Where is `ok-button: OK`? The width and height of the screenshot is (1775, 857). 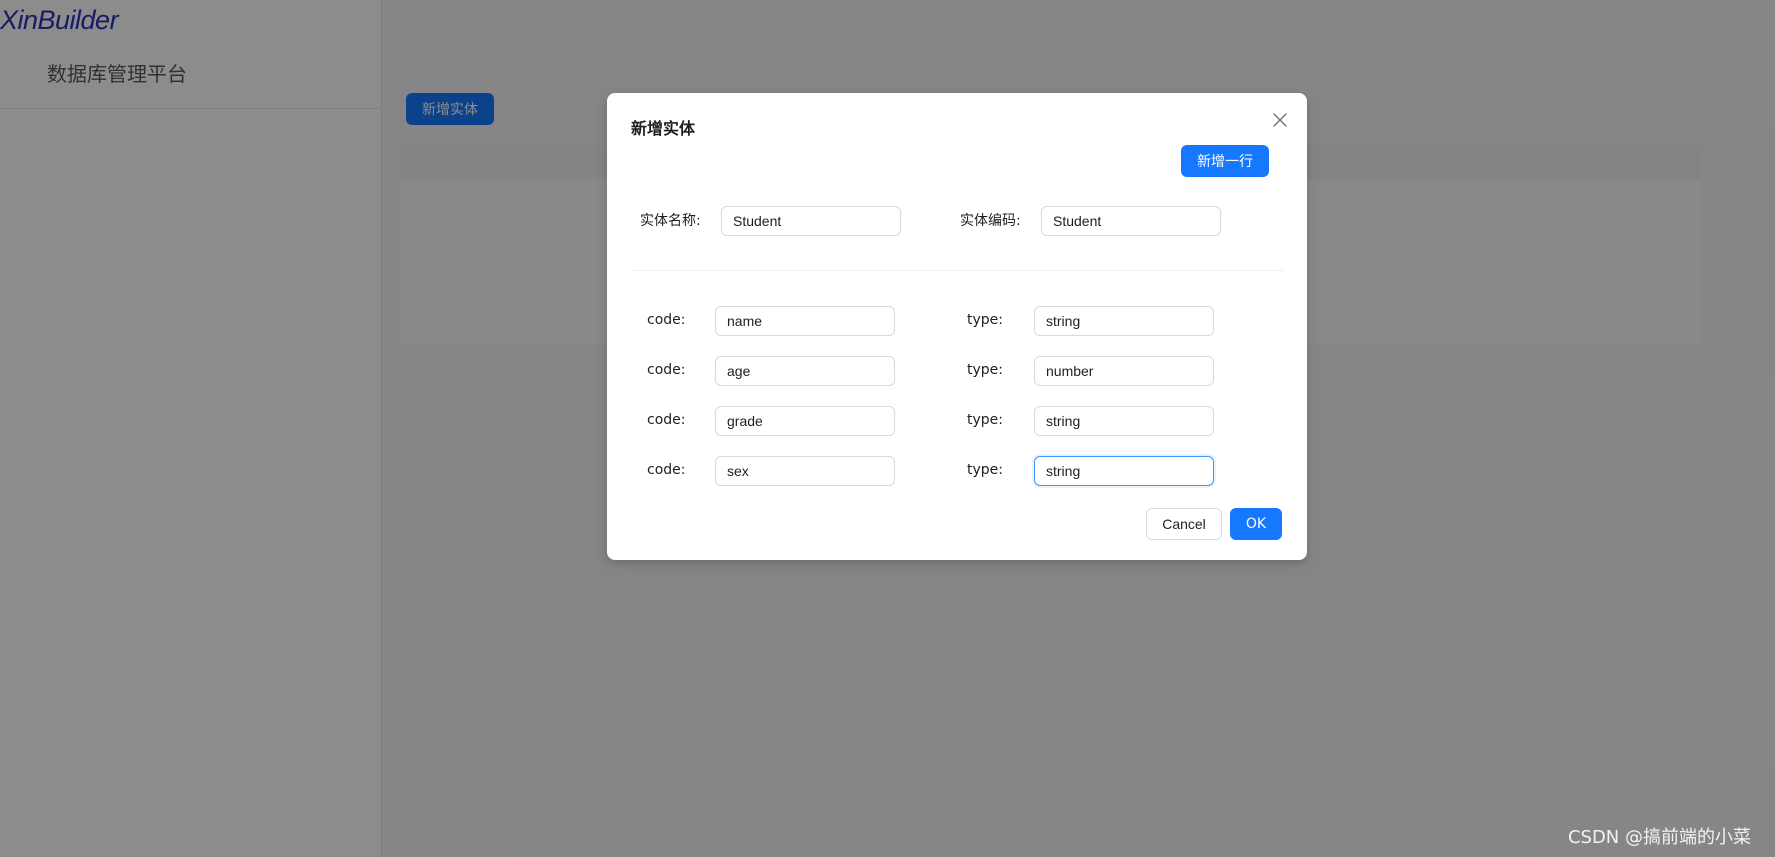
ok-button: OK is located at coordinates (1256, 524).